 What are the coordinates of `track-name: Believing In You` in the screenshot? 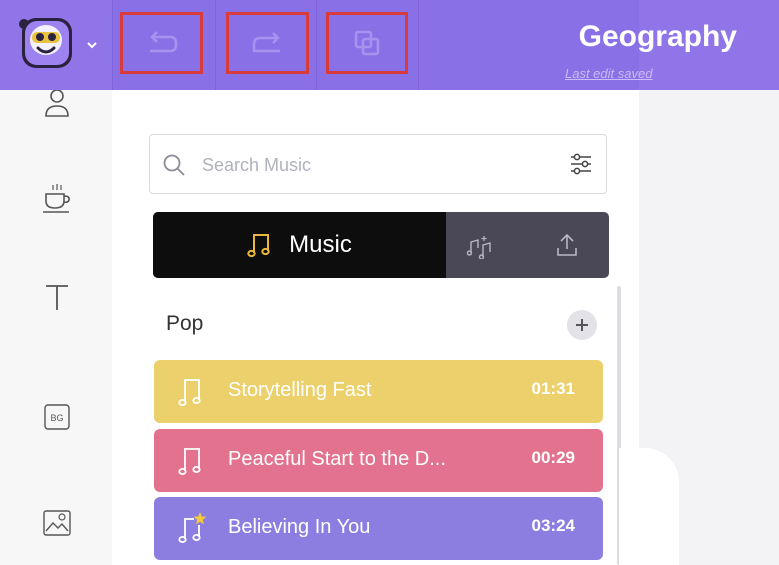 It's located at (299, 527).